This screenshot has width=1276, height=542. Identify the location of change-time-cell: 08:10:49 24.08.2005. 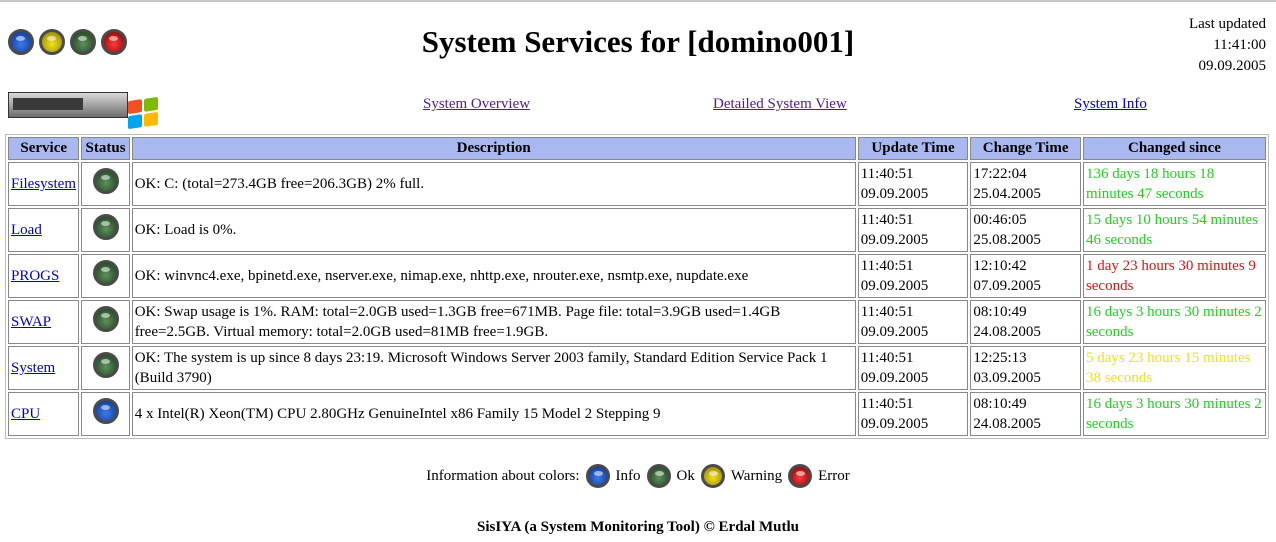
(1025, 322).